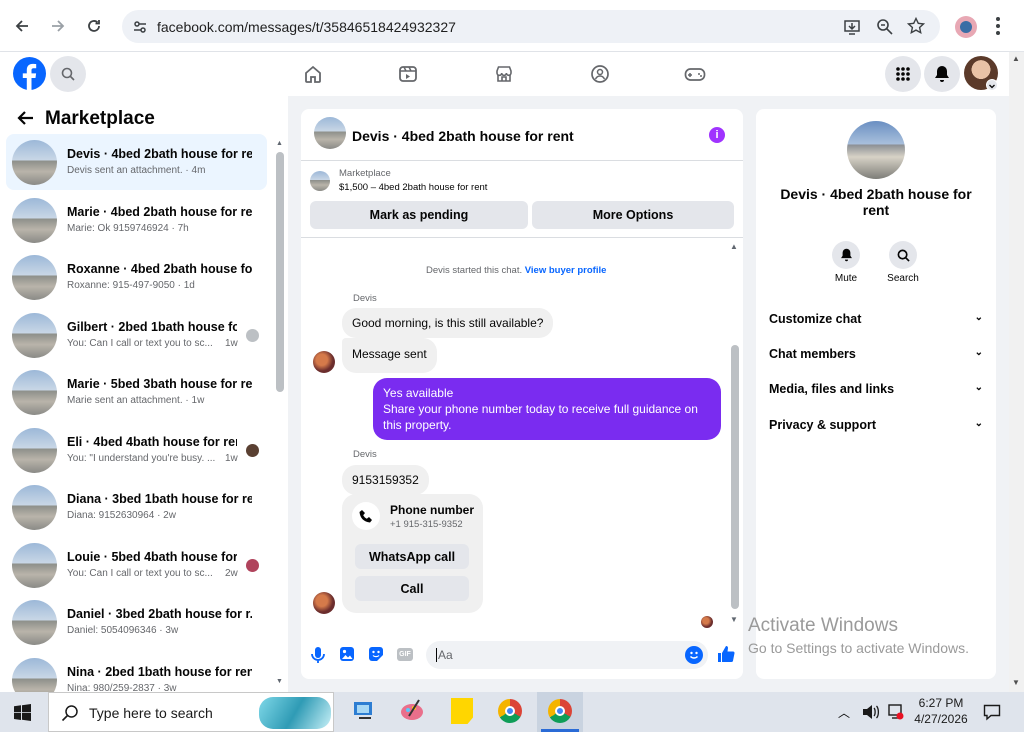  What do you see at coordinates (140, 28) in the screenshot?
I see `site-settings-icon` at bounding box center [140, 28].